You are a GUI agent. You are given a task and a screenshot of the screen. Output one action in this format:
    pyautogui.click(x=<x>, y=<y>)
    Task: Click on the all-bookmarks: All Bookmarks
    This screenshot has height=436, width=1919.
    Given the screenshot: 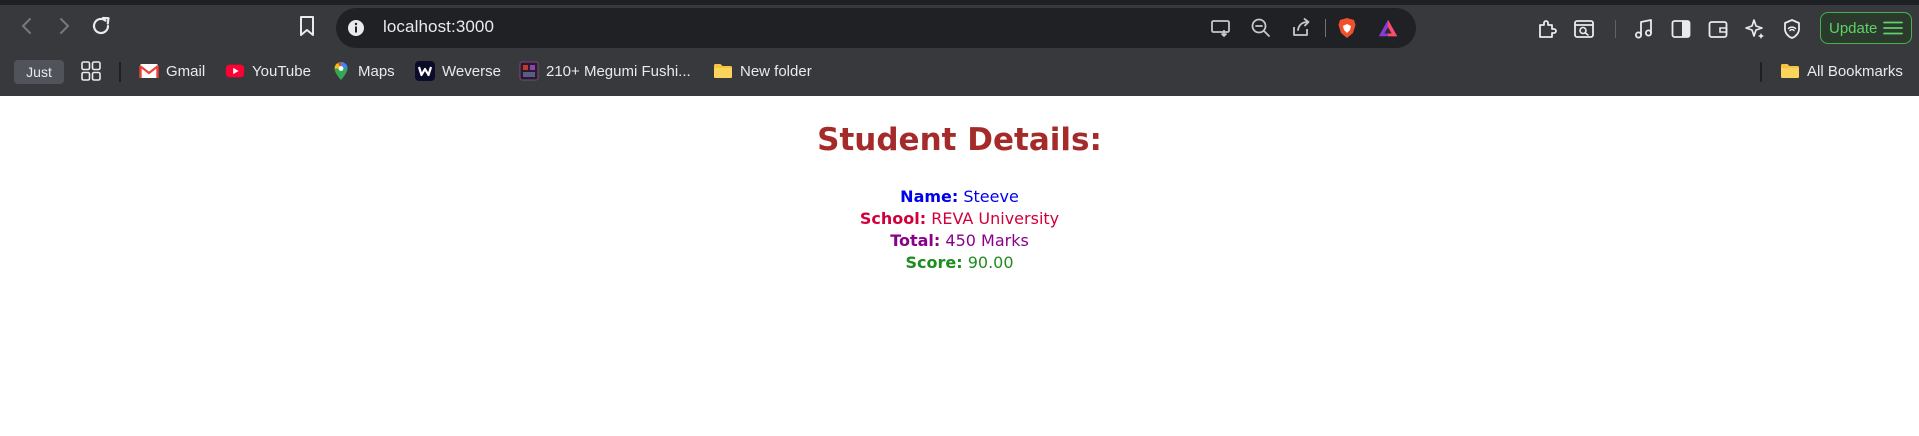 What is the action you would take?
    pyautogui.click(x=1841, y=71)
    